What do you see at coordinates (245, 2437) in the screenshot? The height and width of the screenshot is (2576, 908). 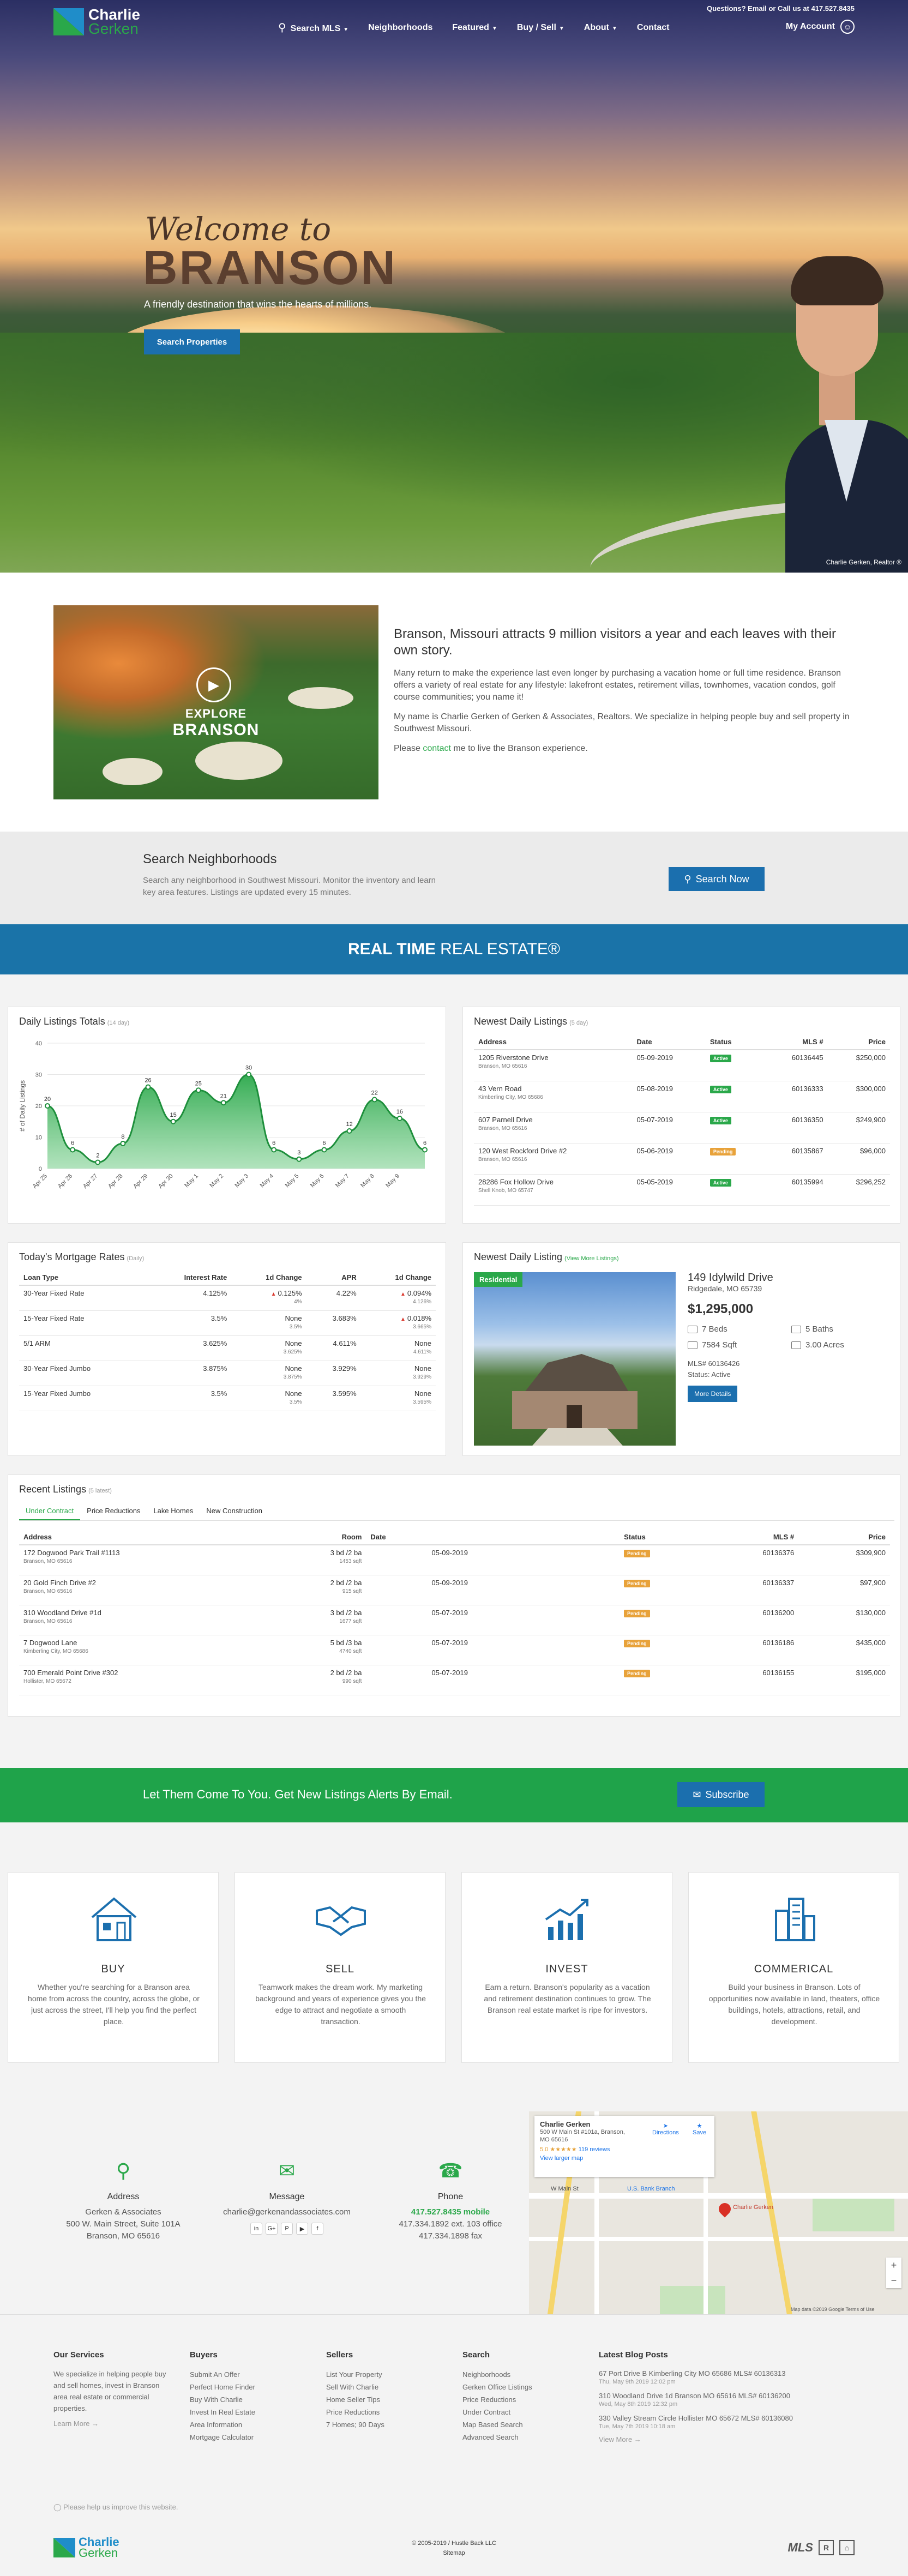 I see `footer-link: Mortgage Calculator` at bounding box center [245, 2437].